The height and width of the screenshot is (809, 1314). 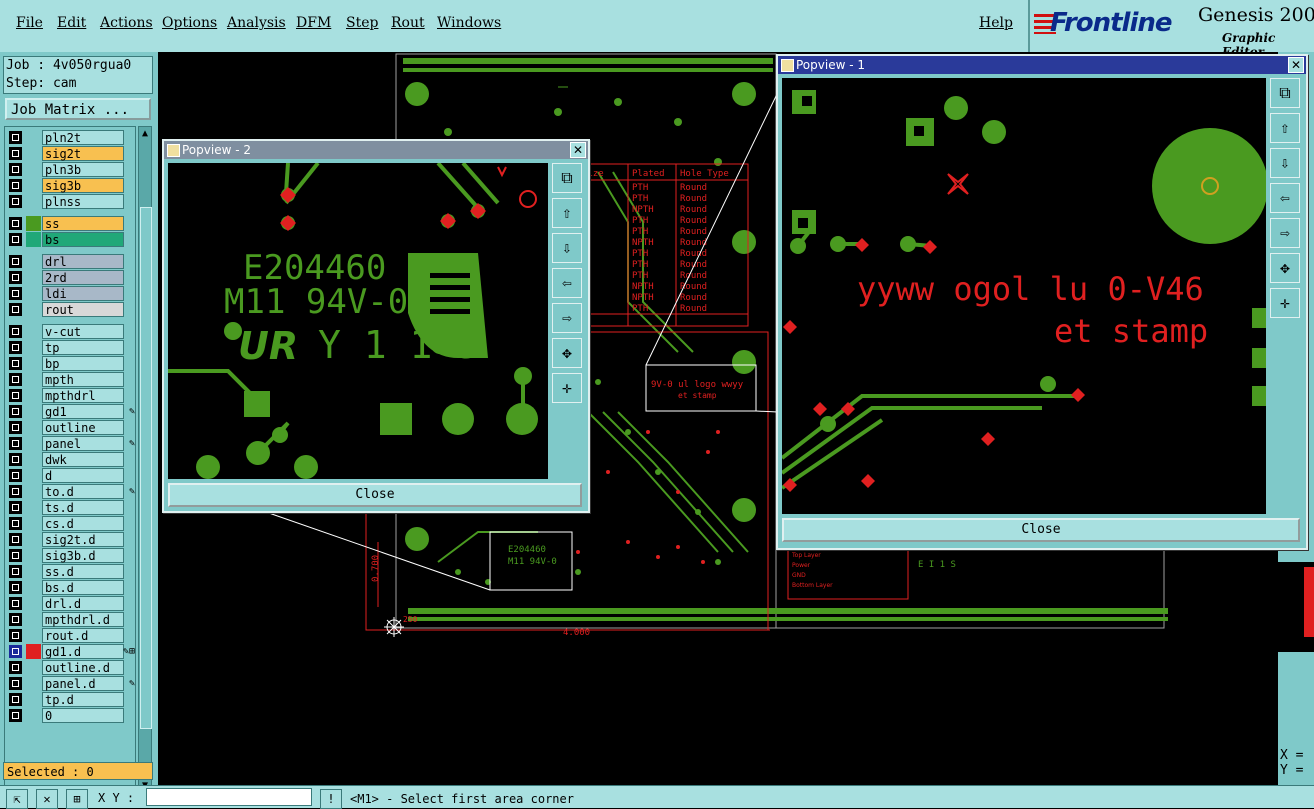 What do you see at coordinates (1041, 530) in the screenshot?
I see `popview-1-close-button: Close` at bounding box center [1041, 530].